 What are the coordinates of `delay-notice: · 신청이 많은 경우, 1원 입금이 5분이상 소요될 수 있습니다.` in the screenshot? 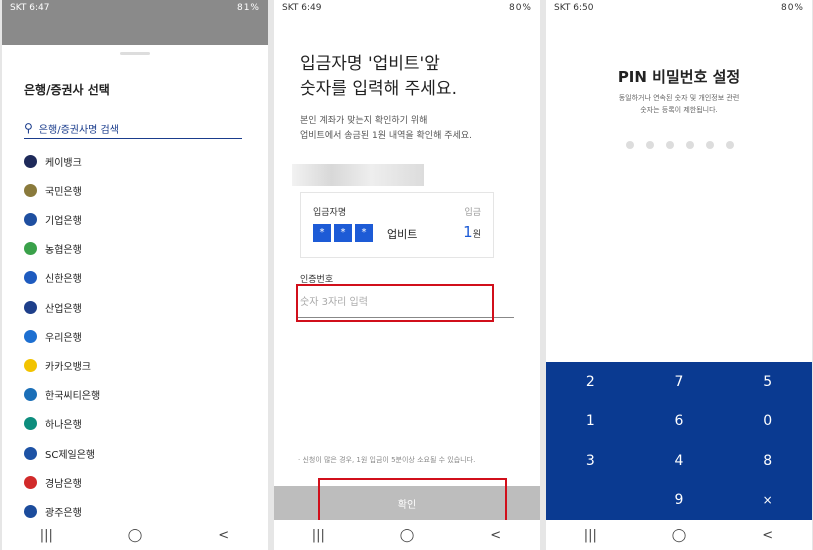 It's located at (387, 460).